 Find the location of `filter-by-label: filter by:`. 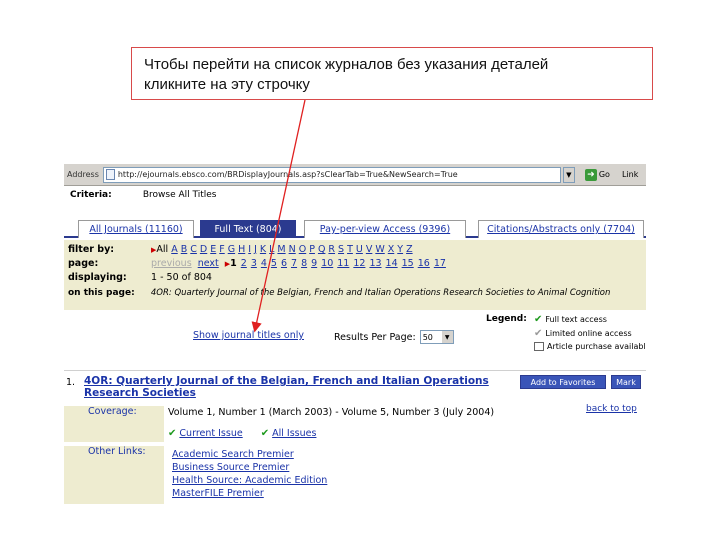

filter-by-label: filter by: is located at coordinates (91, 249).